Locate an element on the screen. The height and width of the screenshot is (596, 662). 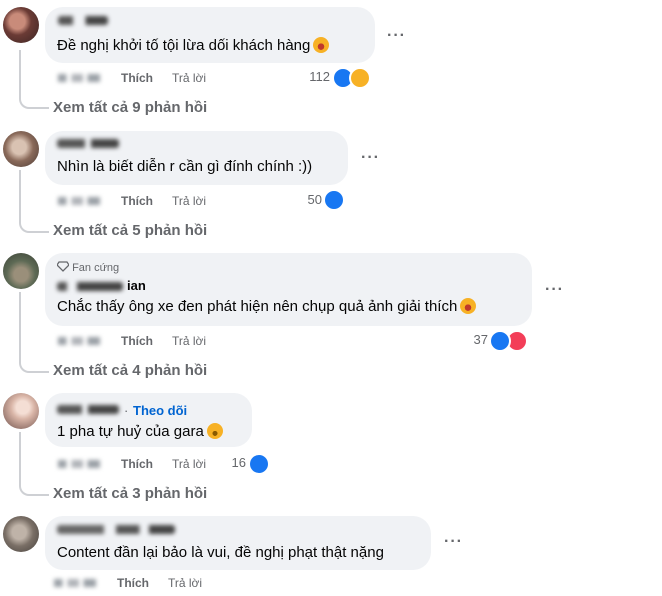
reaction-count: 112 is located at coordinates (313, 77).